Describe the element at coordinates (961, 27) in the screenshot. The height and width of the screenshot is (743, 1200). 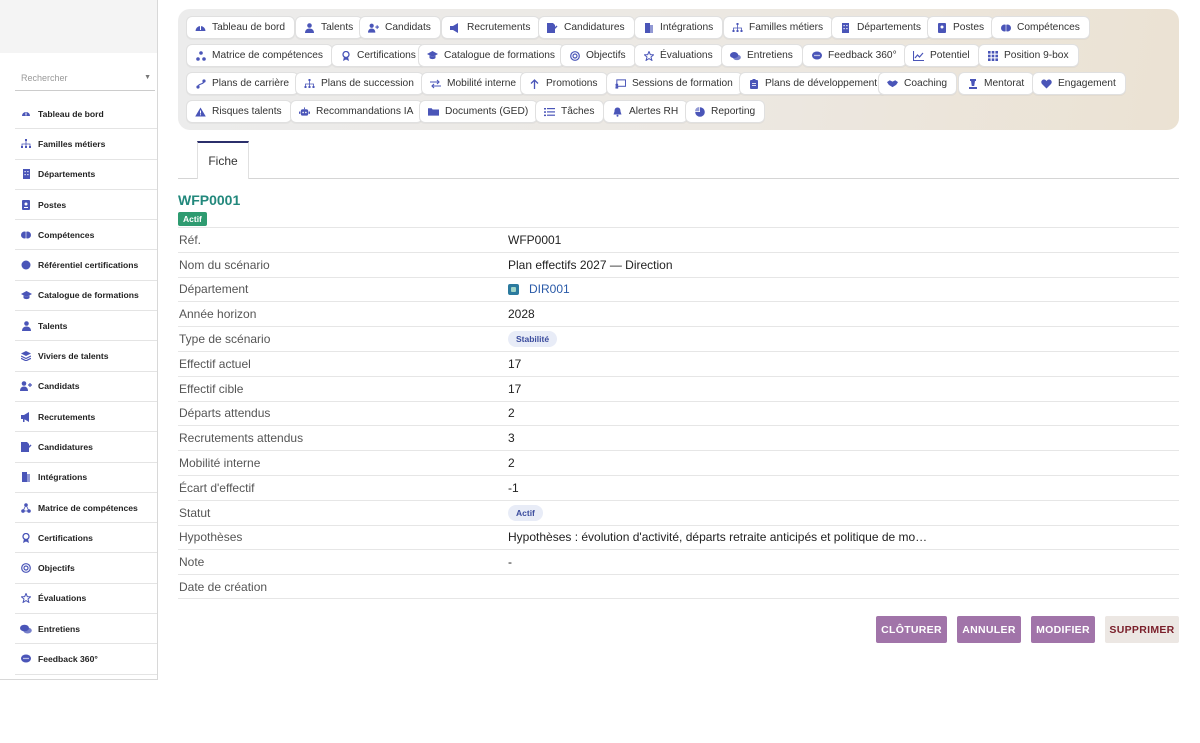
I see `module-postes: Postes` at that location.